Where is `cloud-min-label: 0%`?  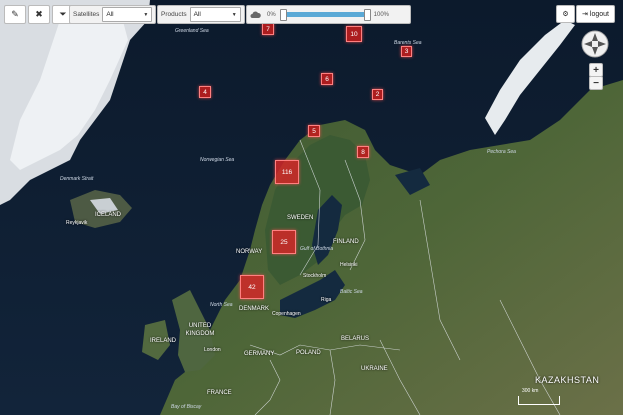 cloud-min-label: 0% is located at coordinates (271, 14).